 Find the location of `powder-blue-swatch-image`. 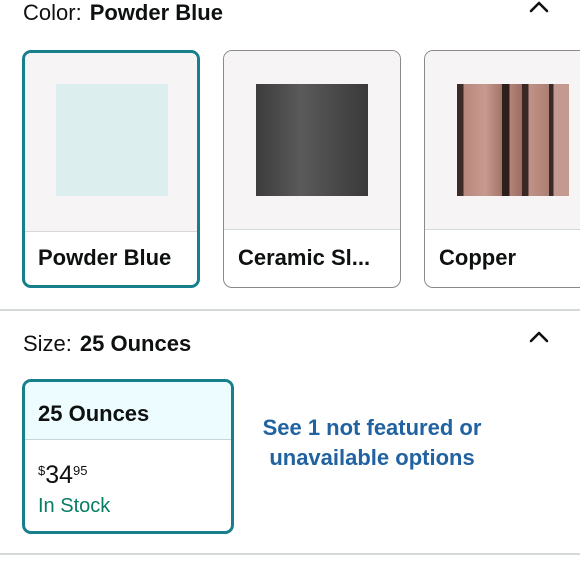

powder-blue-swatch-image is located at coordinates (112, 140).